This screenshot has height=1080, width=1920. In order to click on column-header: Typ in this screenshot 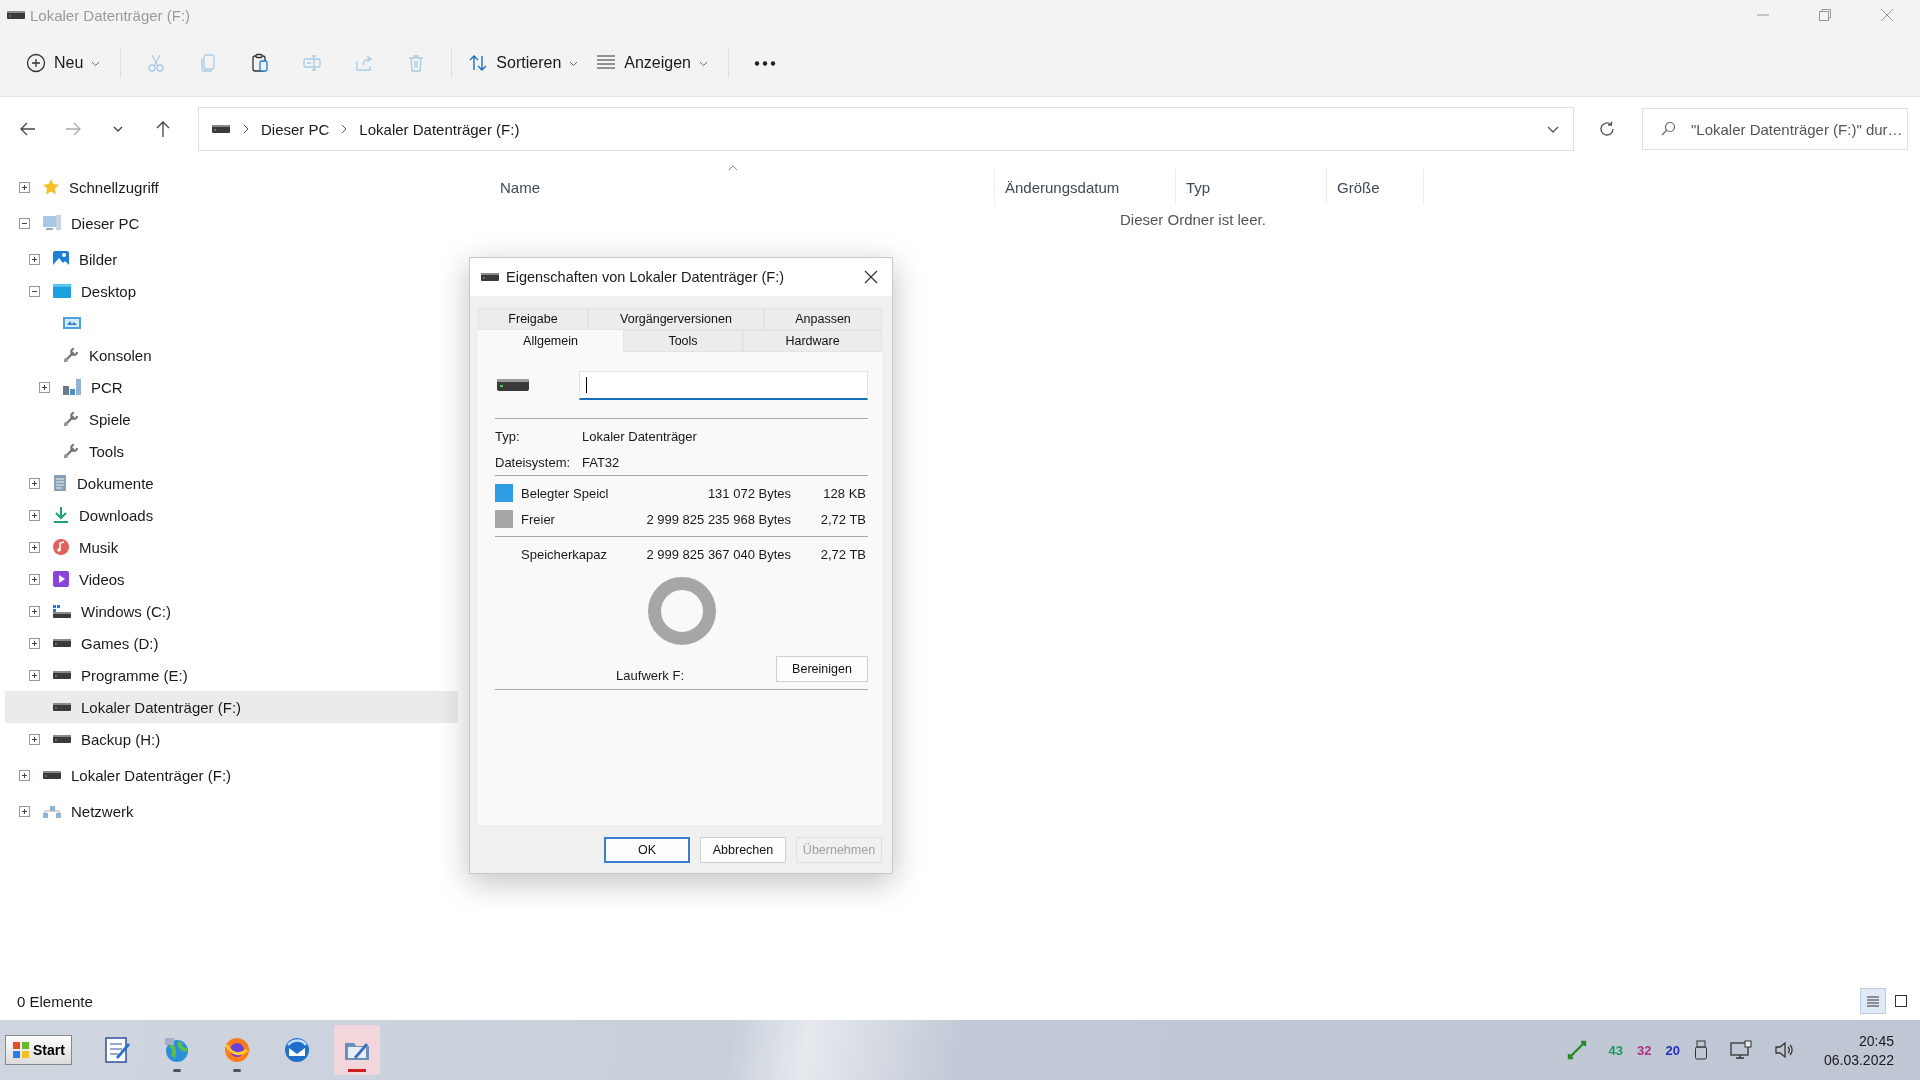, I will do `click(1250, 187)`.